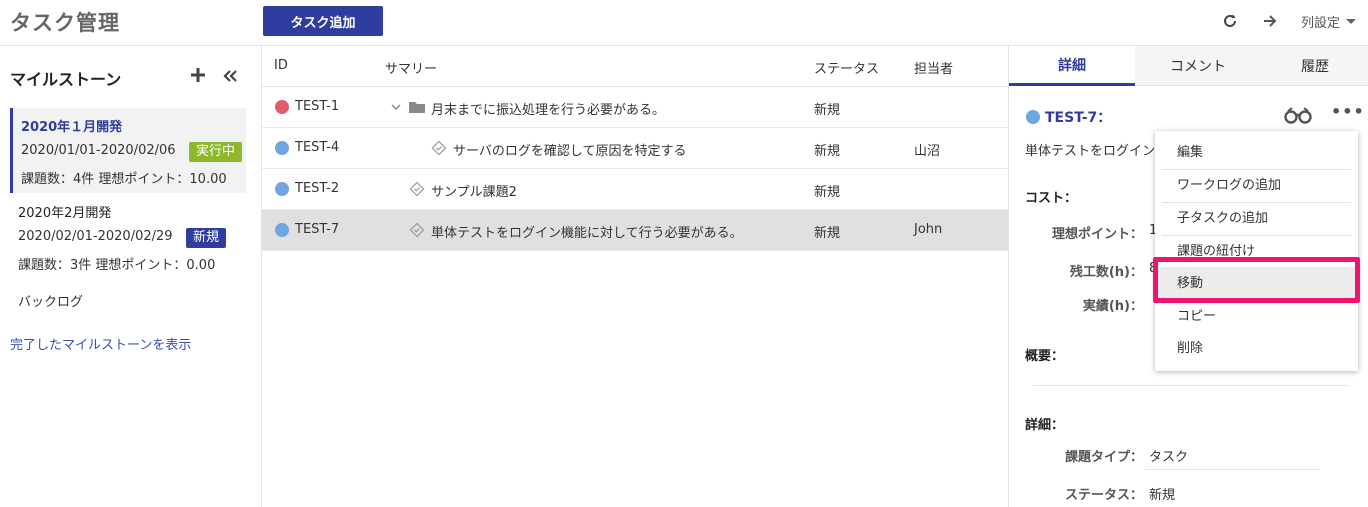  What do you see at coordinates (230, 76) in the screenshot?
I see `collapse-double-chevron-icon` at bounding box center [230, 76].